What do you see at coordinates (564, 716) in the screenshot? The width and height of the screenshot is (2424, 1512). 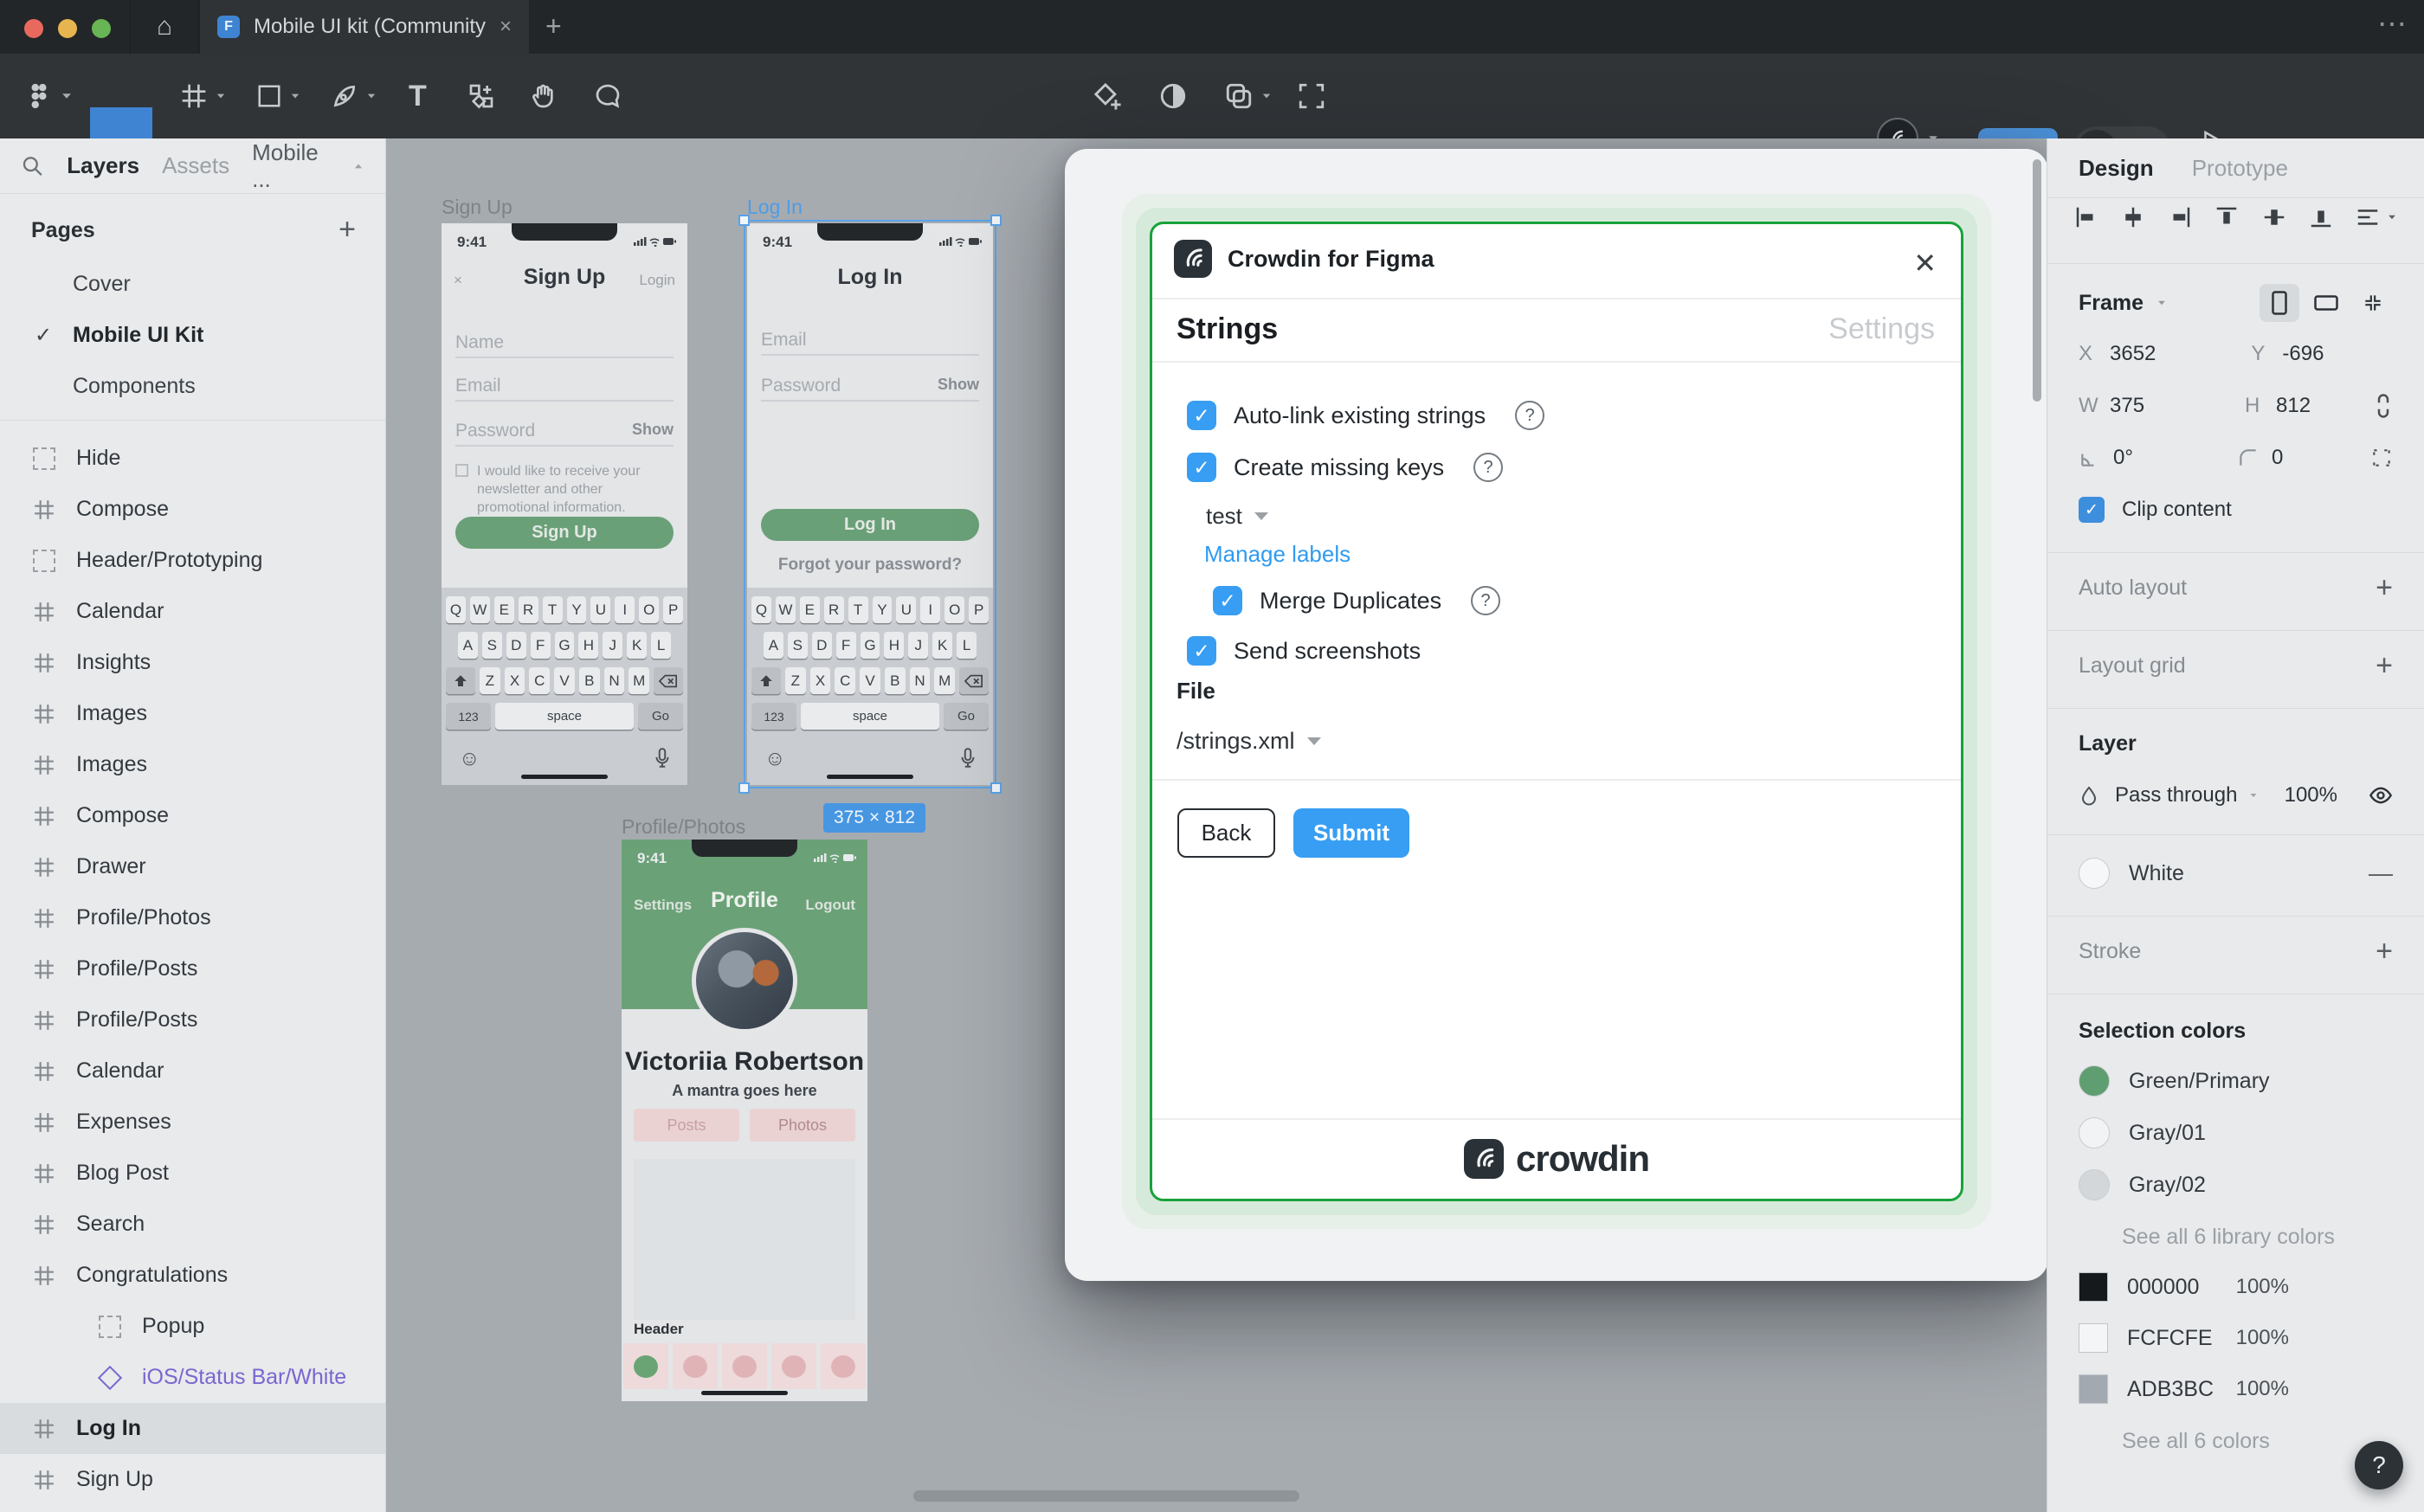 I see `space-key: space` at bounding box center [564, 716].